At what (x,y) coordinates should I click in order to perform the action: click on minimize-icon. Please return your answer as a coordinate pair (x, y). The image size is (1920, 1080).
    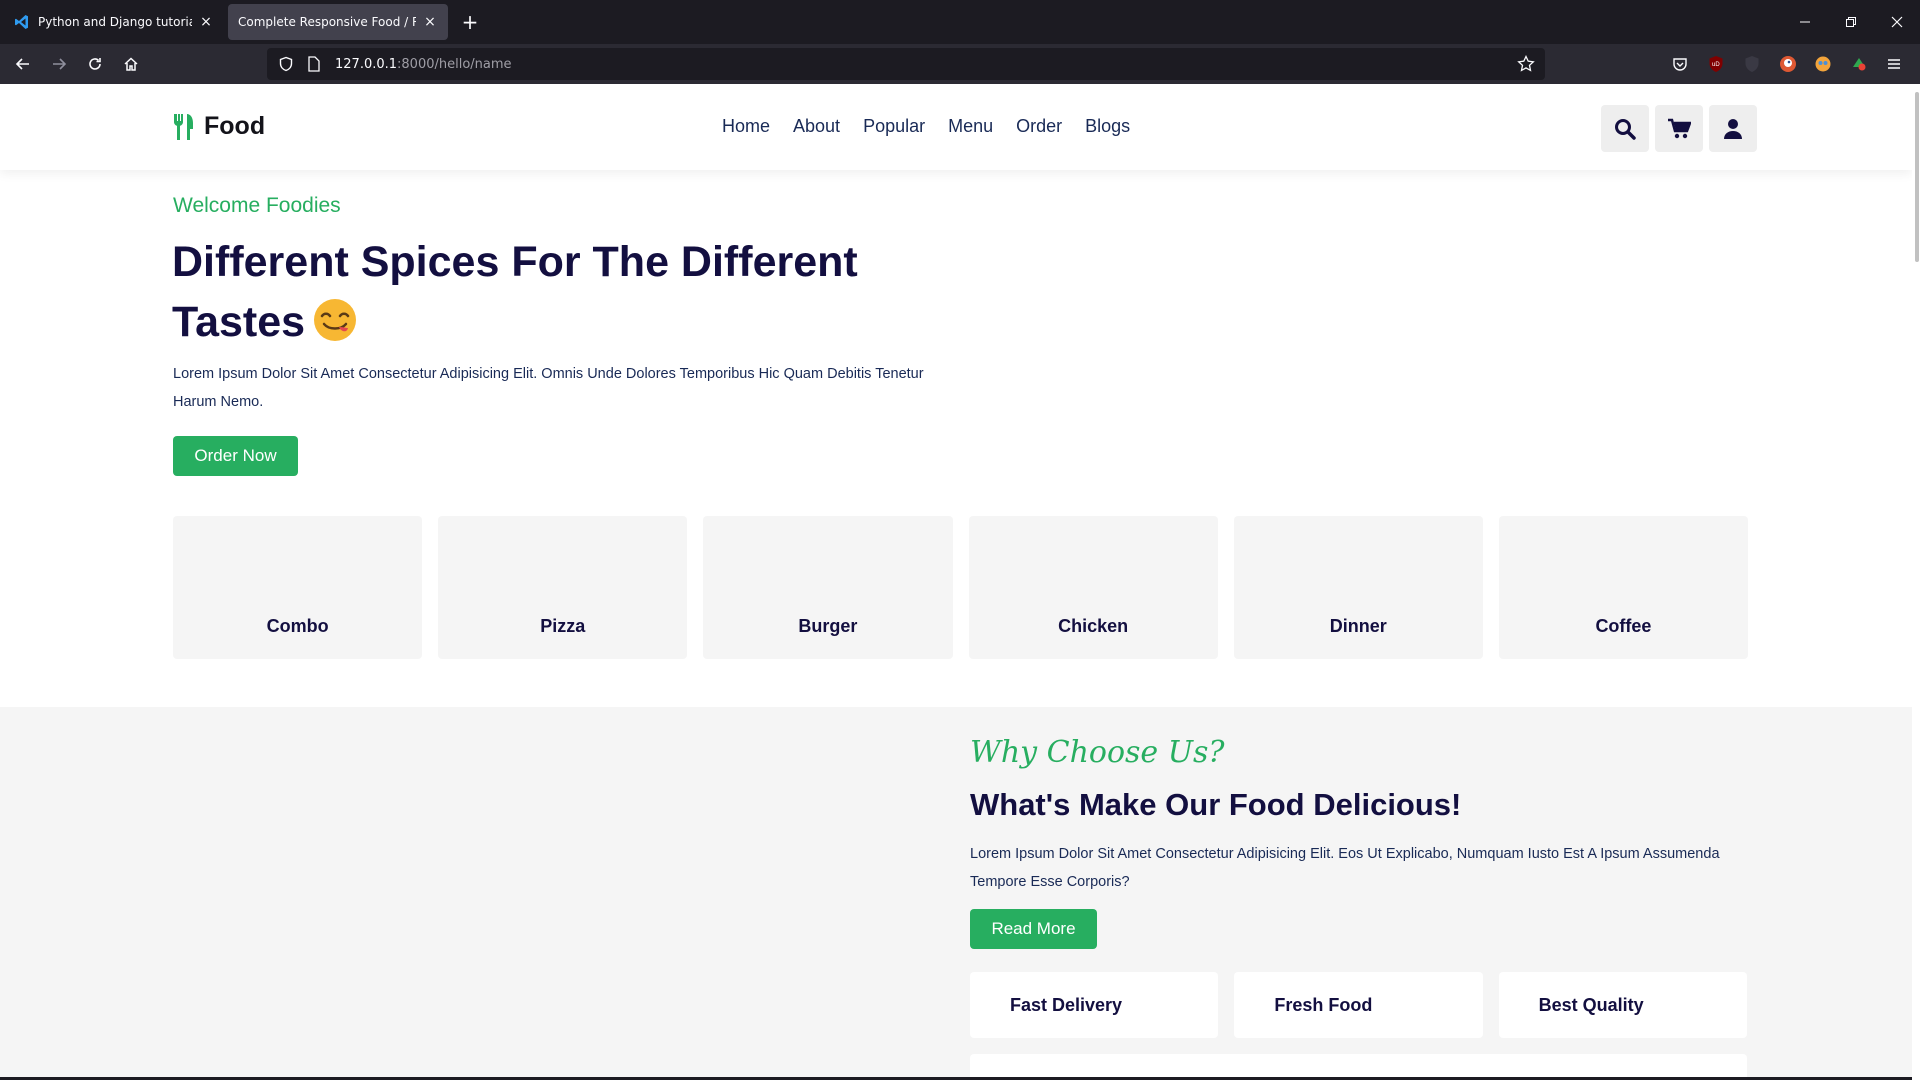
    Looking at the image, I should click on (1805, 22).